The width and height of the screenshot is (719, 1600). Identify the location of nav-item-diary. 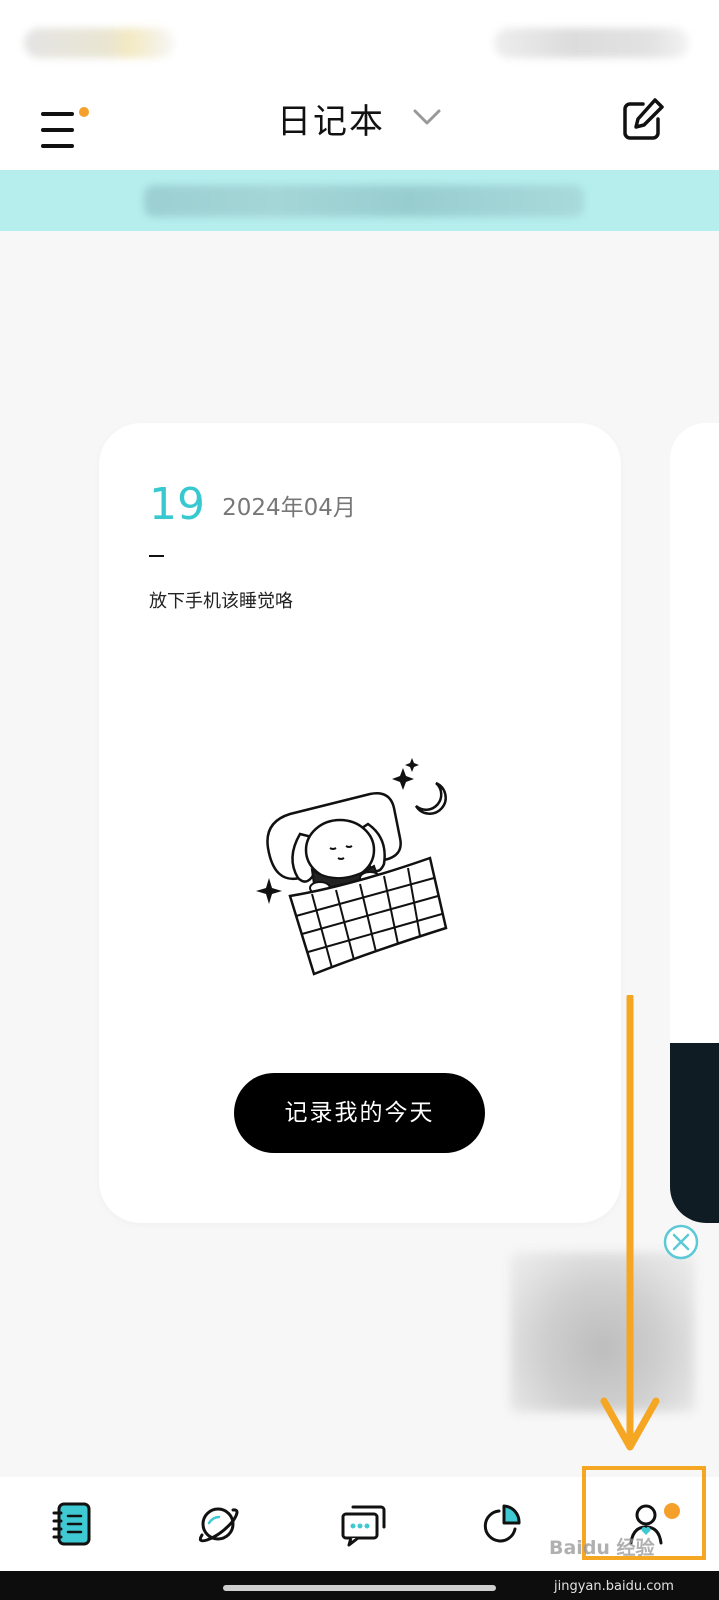
(73, 1524).